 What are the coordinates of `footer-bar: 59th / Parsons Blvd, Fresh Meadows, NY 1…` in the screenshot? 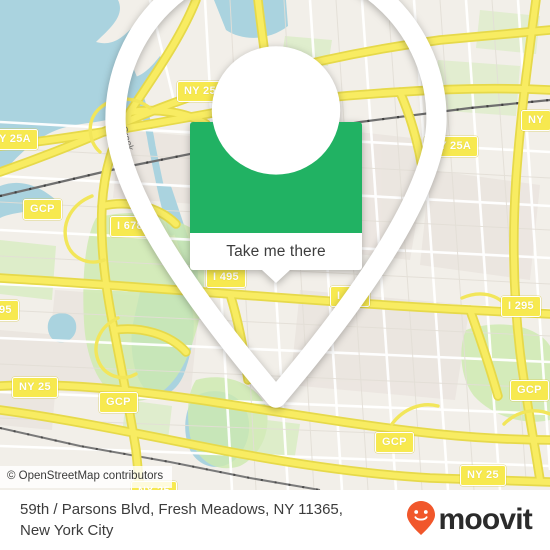 It's located at (275, 520).